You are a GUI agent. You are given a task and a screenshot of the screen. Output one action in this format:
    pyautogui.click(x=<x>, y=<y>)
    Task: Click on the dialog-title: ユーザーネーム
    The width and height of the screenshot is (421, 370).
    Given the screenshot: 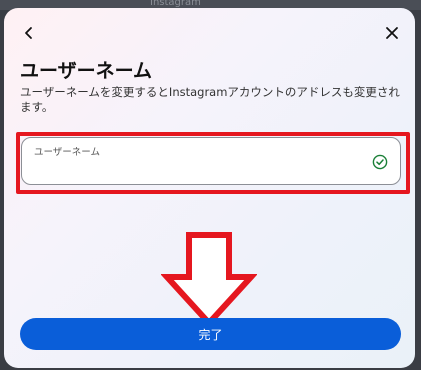 What is the action you would take?
    pyautogui.click(x=86, y=71)
    